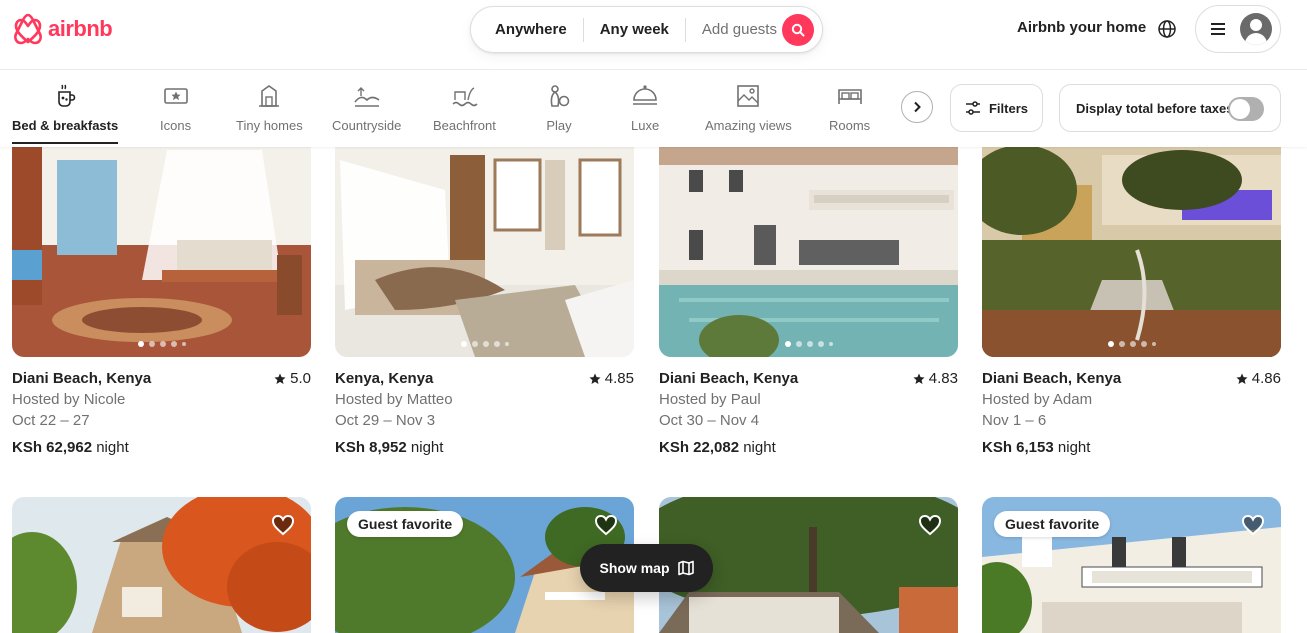 The image size is (1307, 633). What do you see at coordinates (69, 399) in the screenshot?
I see `listing-host: Hosted by Nicole` at bounding box center [69, 399].